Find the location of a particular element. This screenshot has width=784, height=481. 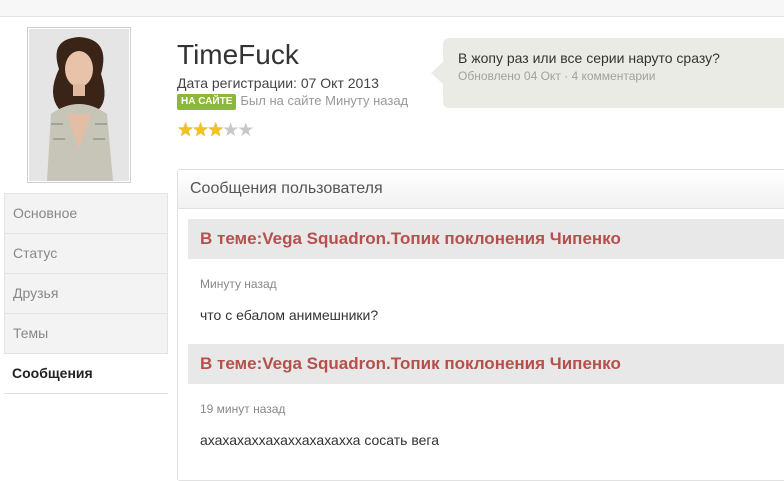

rating-stars: ★★★★★ is located at coordinates (215, 130).